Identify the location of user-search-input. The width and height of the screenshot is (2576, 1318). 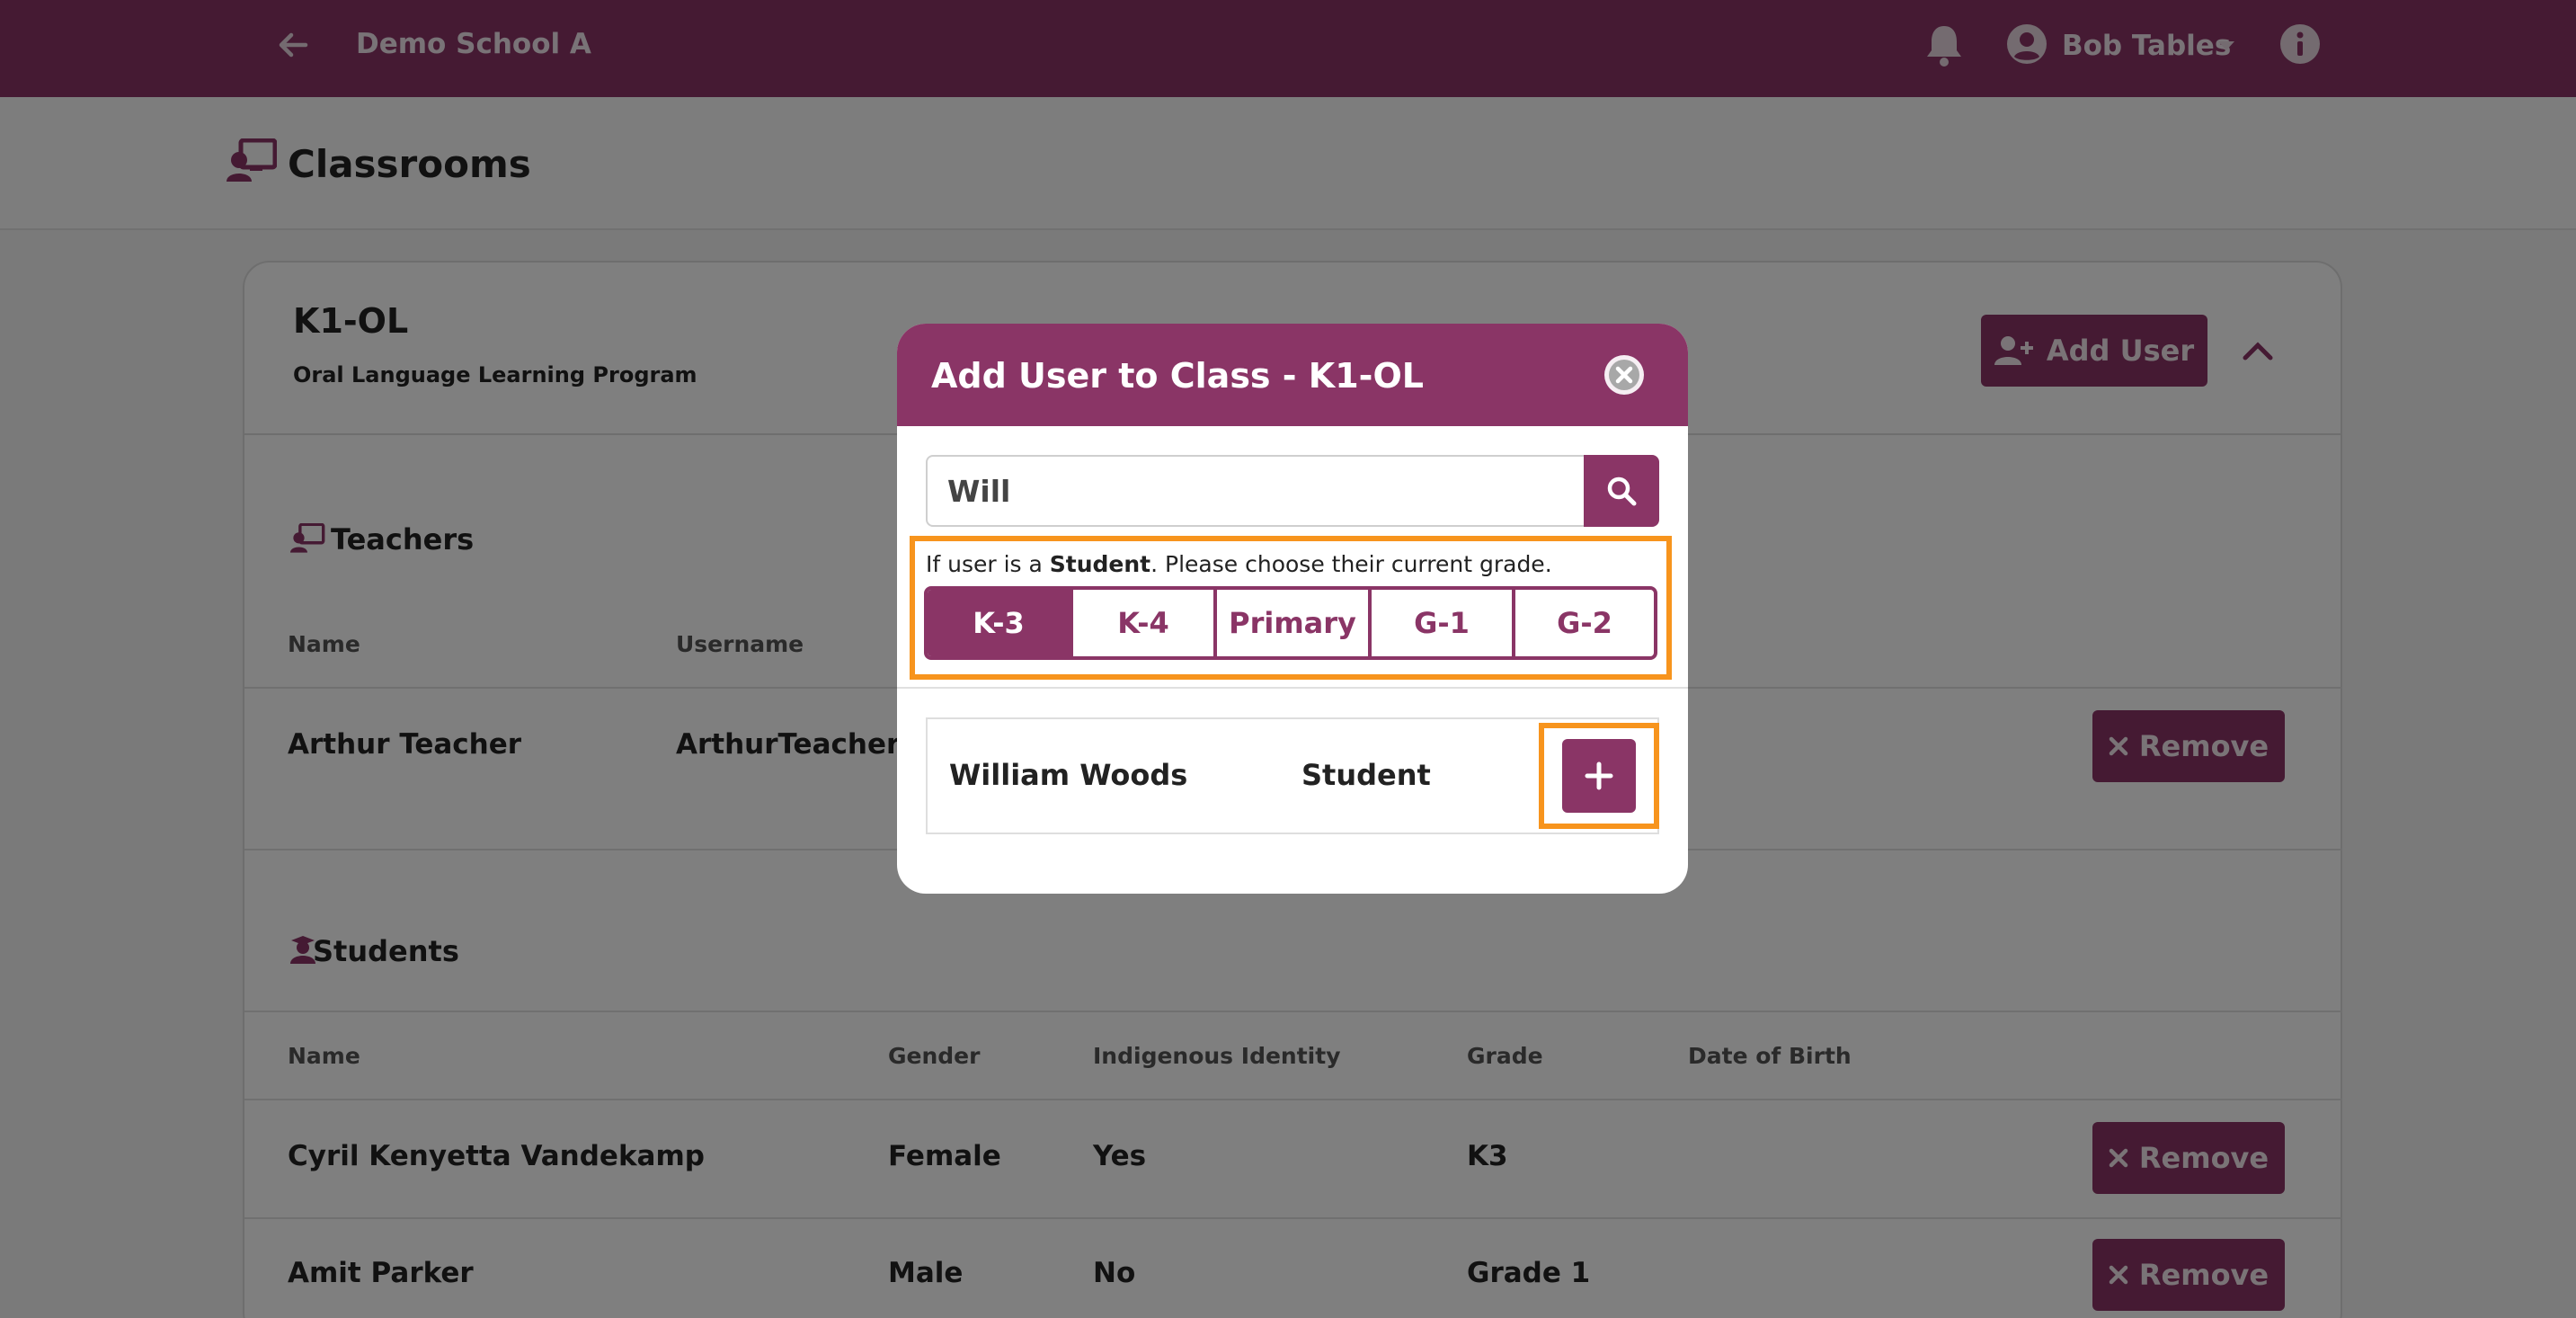
(1256, 491).